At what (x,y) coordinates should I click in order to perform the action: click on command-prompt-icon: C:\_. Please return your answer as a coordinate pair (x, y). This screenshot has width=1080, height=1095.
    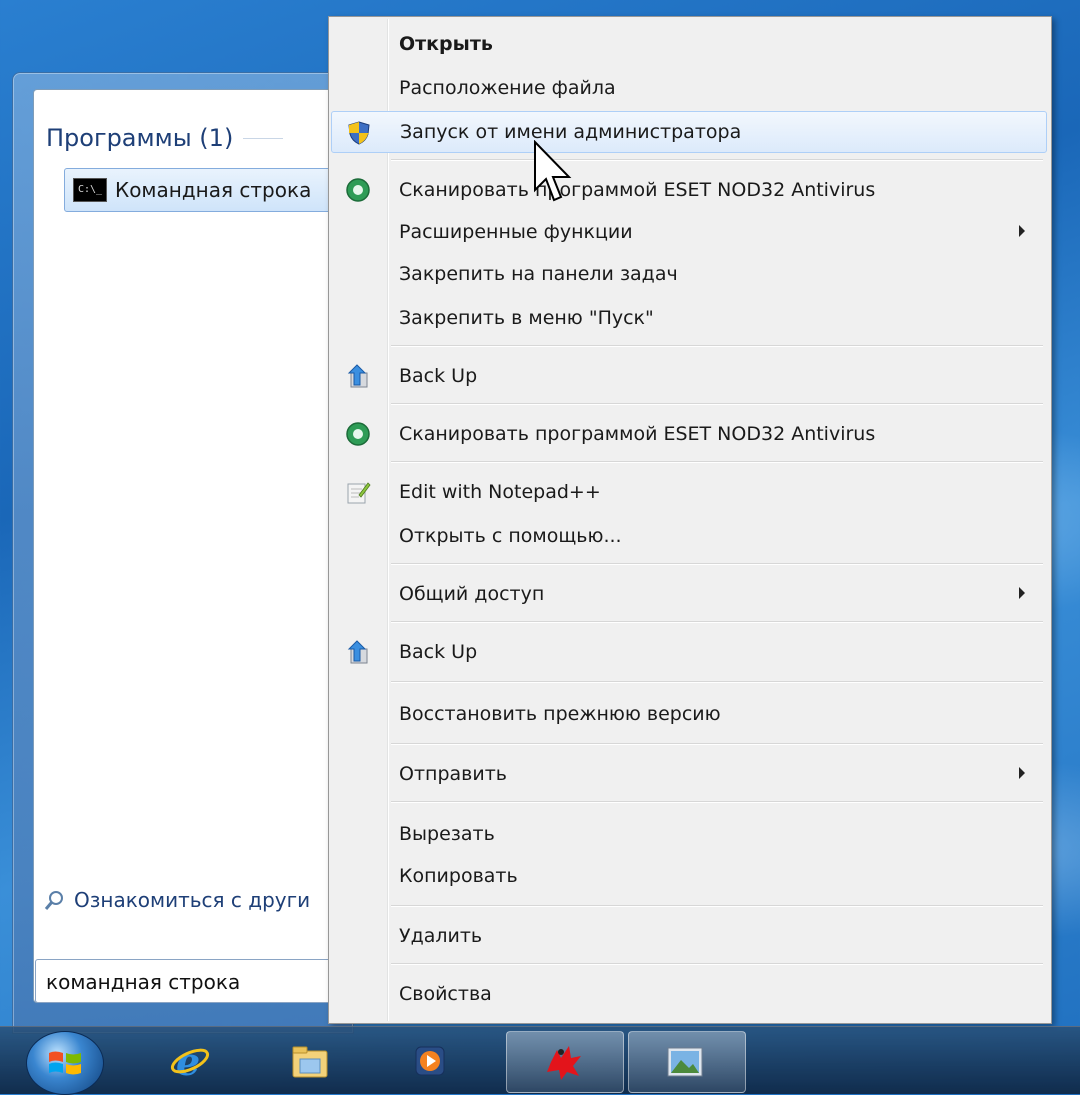
    Looking at the image, I should click on (90, 190).